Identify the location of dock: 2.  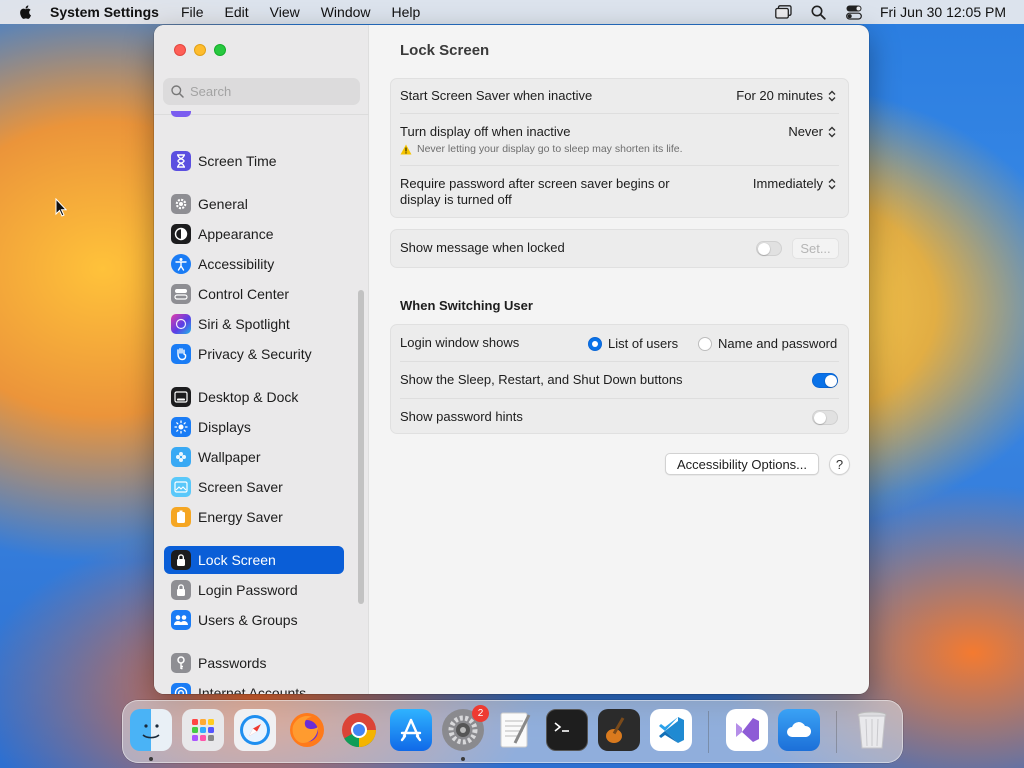
(512, 731).